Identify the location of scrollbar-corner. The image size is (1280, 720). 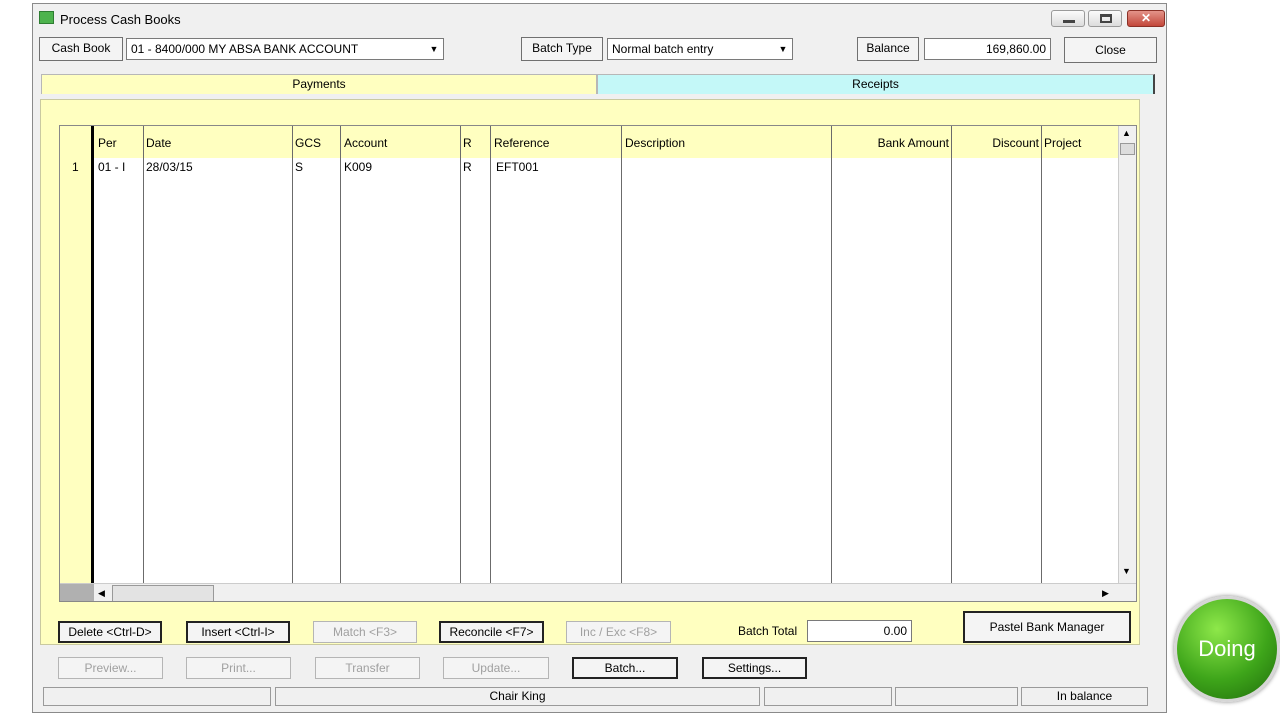
(77, 592).